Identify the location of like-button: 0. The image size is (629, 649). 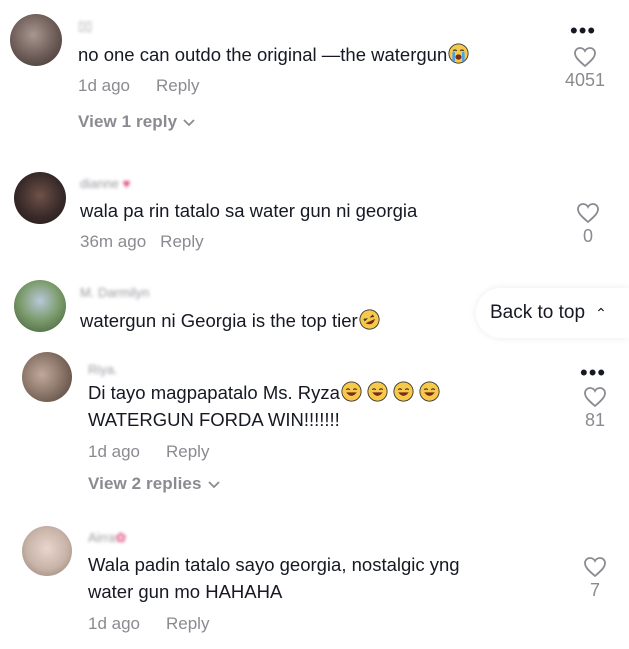
(588, 224).